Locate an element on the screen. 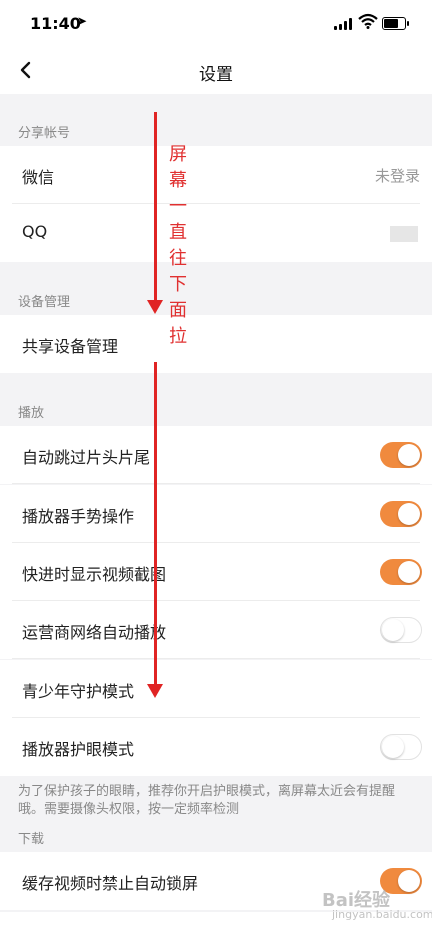 The image size is (432, 934). settings-row-eye-protection: 播放器护眼模式 is located at coordinates (216, 747).